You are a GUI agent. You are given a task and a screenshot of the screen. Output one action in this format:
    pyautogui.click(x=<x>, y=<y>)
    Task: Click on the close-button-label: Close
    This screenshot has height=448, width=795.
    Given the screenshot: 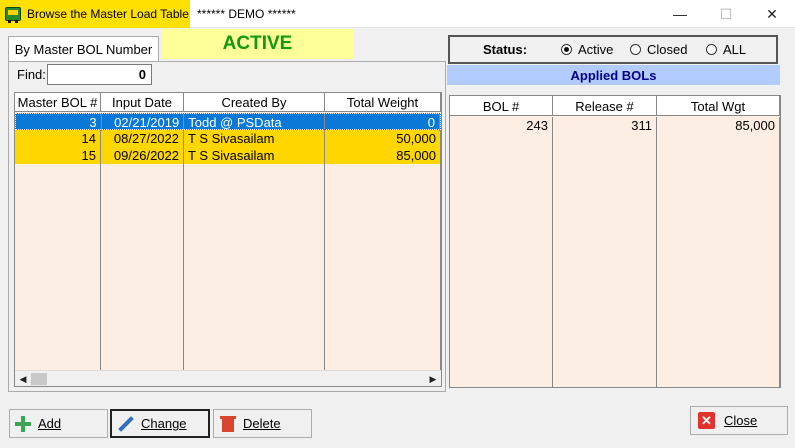 What is the action you would take?
    pyautogui.click(x=741, y=420)
    